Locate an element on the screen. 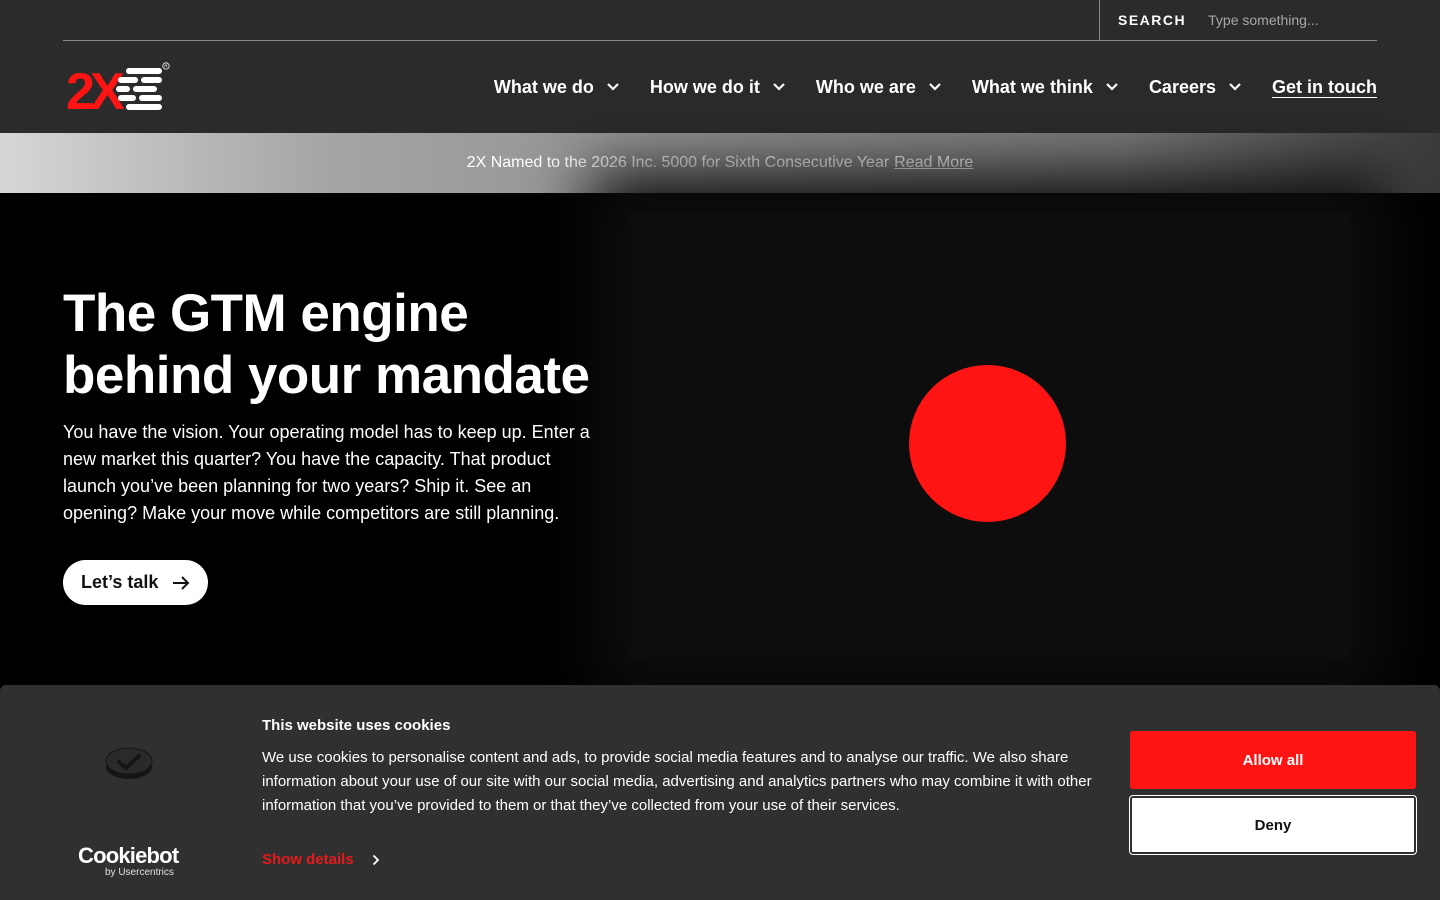 The width and height of the screenshot is (1440, 900). nav-label: What we do is located at coordinates (543, 86).